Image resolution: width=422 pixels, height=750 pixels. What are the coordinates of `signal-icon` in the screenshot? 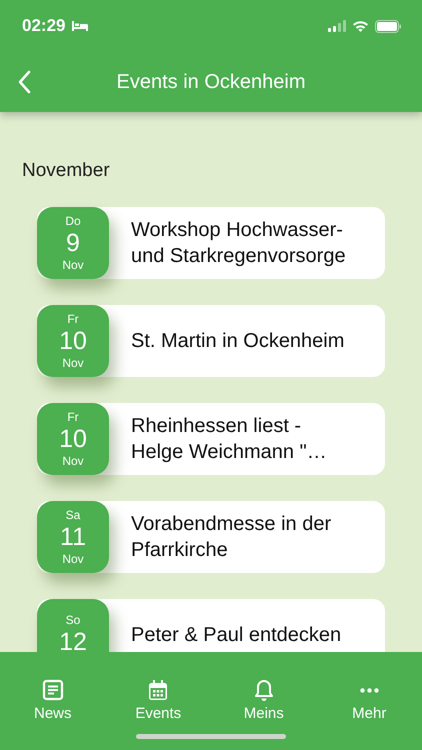 It's located at (337, 26).